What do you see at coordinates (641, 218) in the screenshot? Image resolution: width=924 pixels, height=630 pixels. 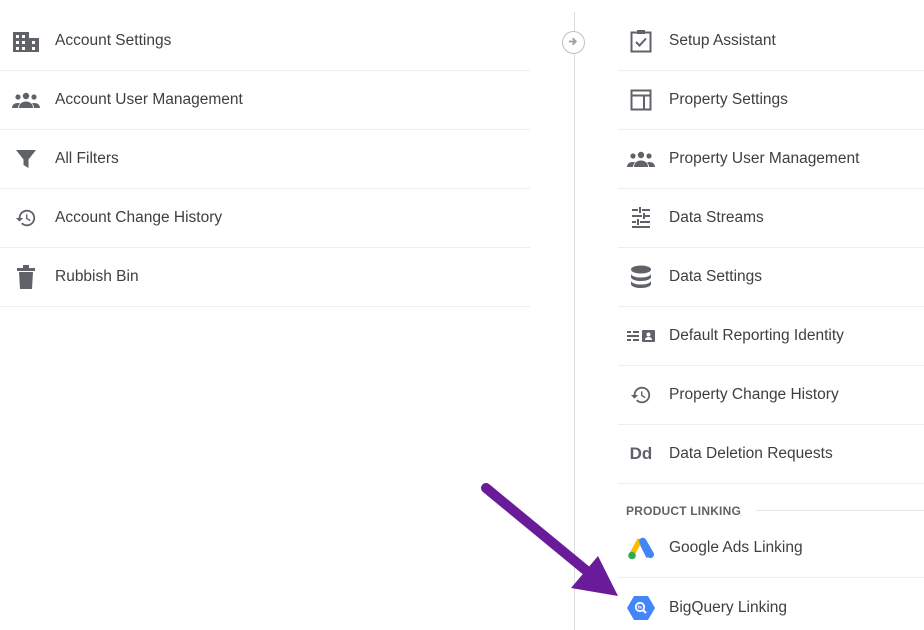 I see `streams-icon` at bounding box center [641, 218].